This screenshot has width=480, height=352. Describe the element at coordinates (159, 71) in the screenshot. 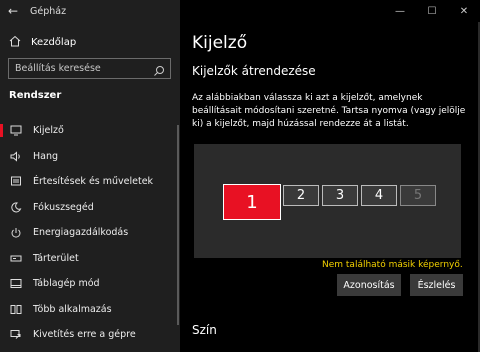

I see `search-icon` at that location.